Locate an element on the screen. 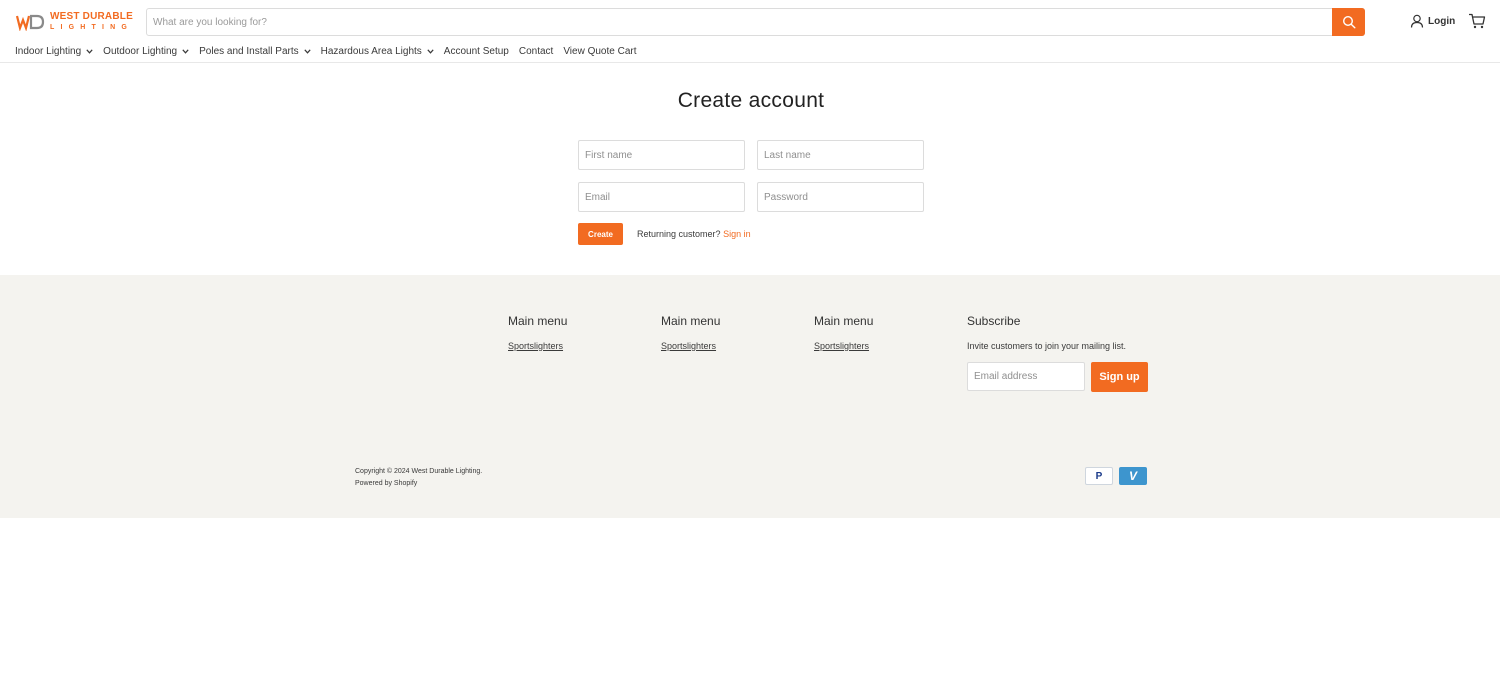 The height and width of the screenshot is (677, 1500). search-button is located at coordinates (1348, 22).